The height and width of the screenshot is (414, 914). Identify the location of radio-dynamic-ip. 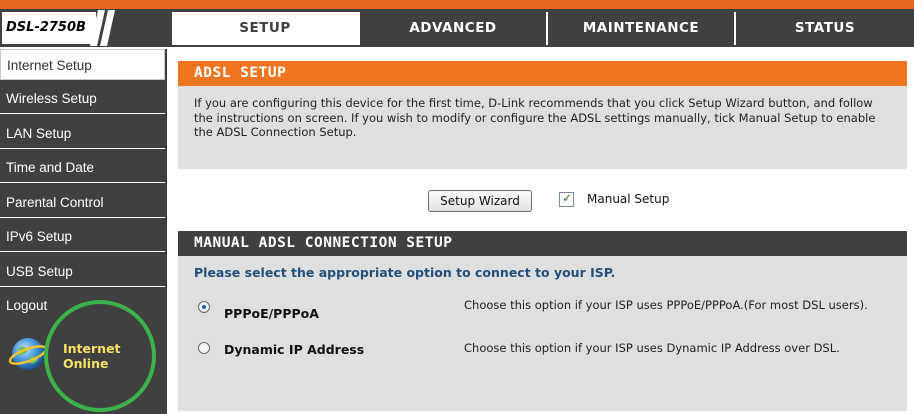
(204, 348).